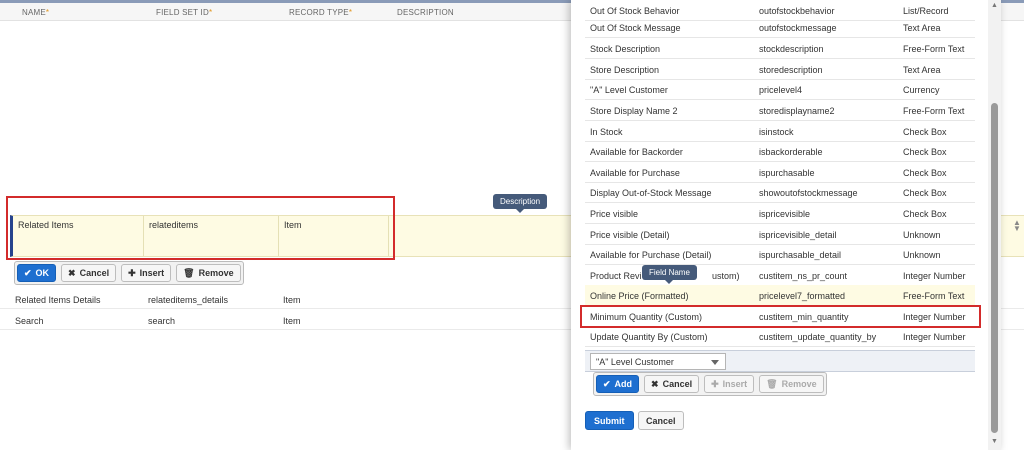  Describe the element at coordinates (791, 384) in the screenshot. I see `popup-remove-button: 🗑 Remove` at that location.